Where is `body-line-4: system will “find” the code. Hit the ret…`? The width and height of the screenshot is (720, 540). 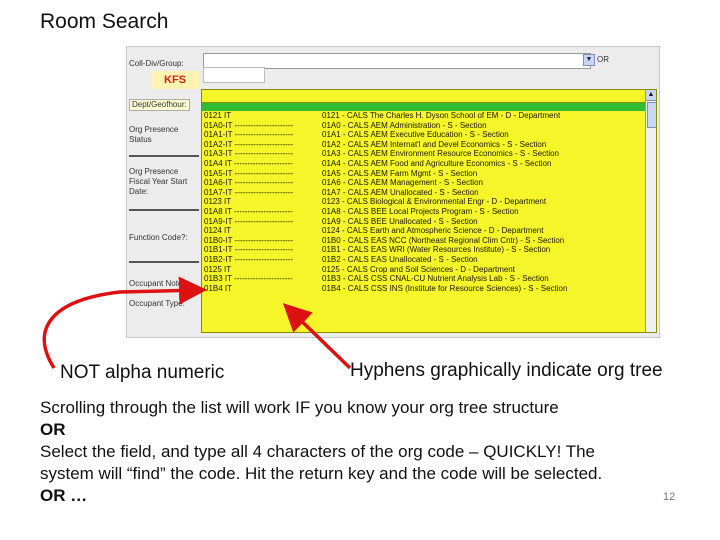 body-line-4: system will “find” the code. Hit the ret… is located at coordinates (321, 473).